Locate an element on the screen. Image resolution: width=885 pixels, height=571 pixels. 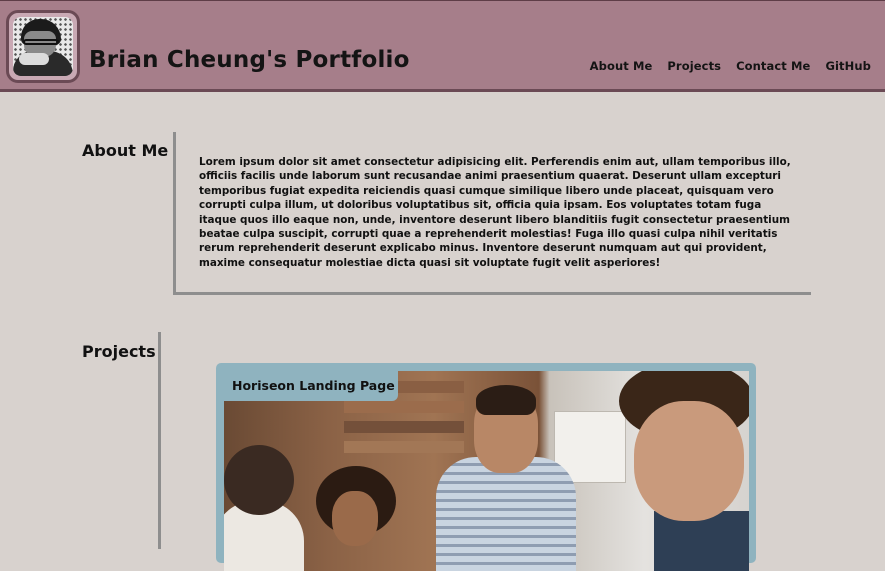
site-title: Brian Cheung's Portfolio is located at coordinates (249, 60).